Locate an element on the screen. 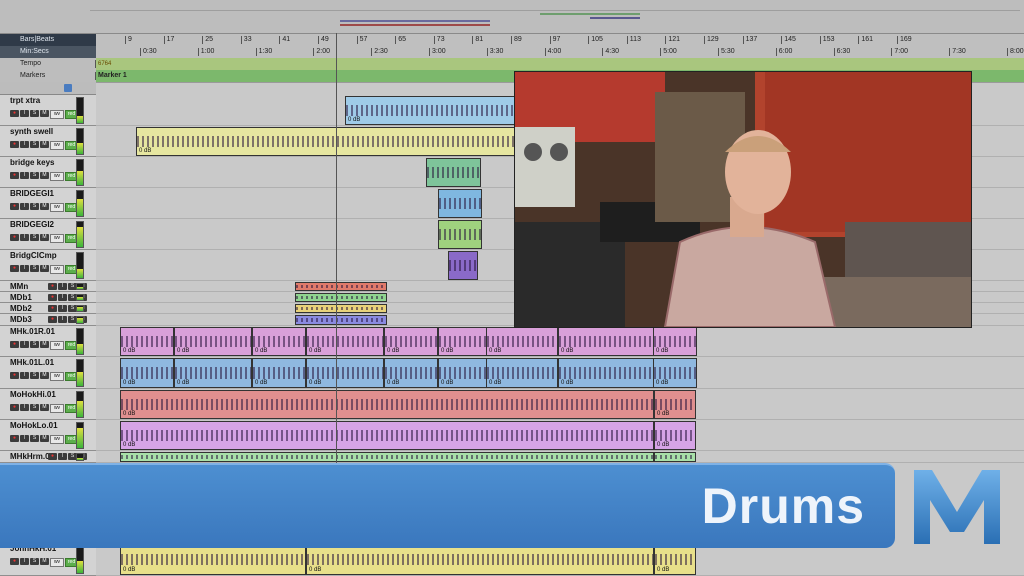 This screenshot has width=1024, height=576. track-header: BridgClCmp ● I S Mwv red is located at coordinates (48, 265).